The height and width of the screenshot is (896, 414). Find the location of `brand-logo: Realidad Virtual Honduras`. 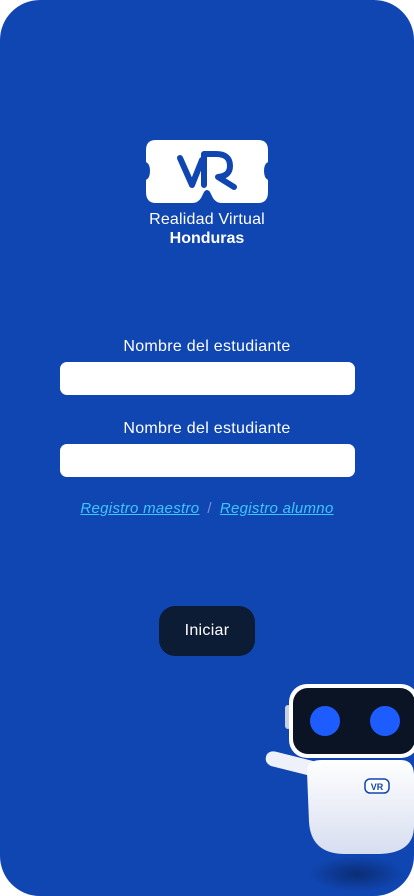

brand-logo: Realidad Virtual Honduras is located at coordinates (207, 194).